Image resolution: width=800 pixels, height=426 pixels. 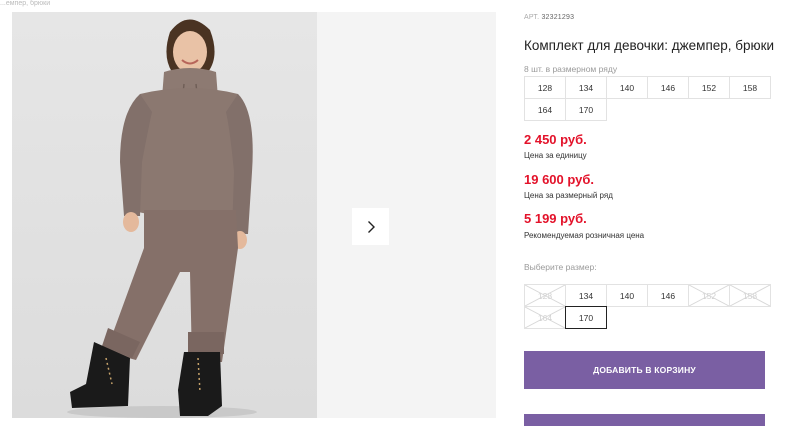 What do you see at coordinates (549, 17) in the screenshot?
I see `article-number: АРТ. 32321293` at bounding box center [549, 17].